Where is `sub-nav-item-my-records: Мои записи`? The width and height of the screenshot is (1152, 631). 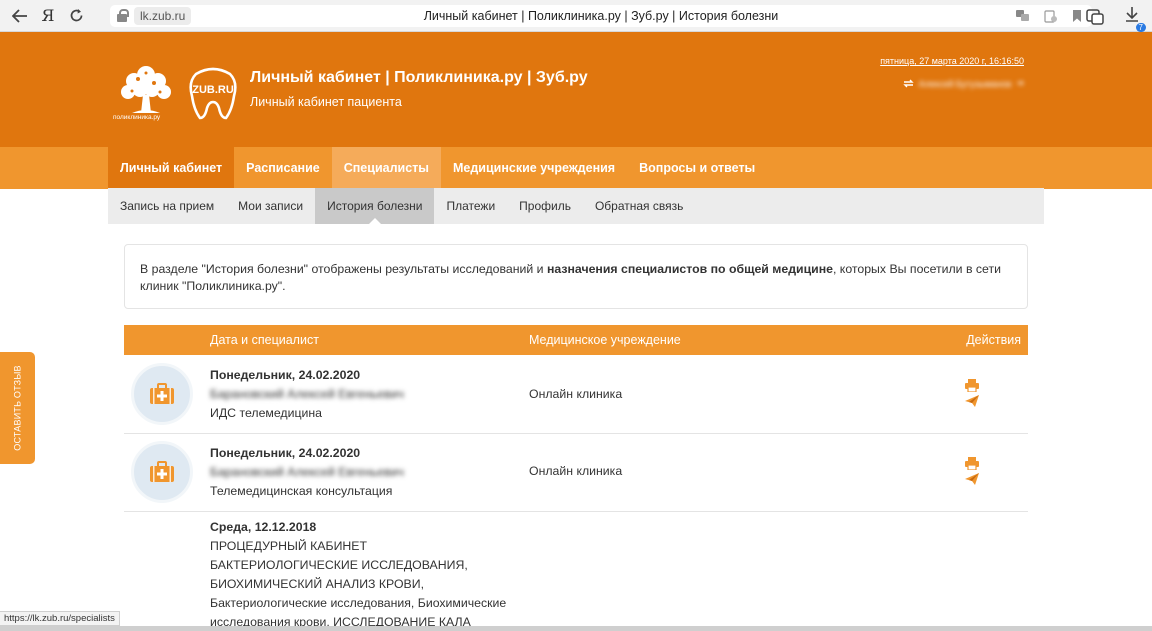
sub-nav-item-my-records: Мои записи is located at coordinates (270, 206).